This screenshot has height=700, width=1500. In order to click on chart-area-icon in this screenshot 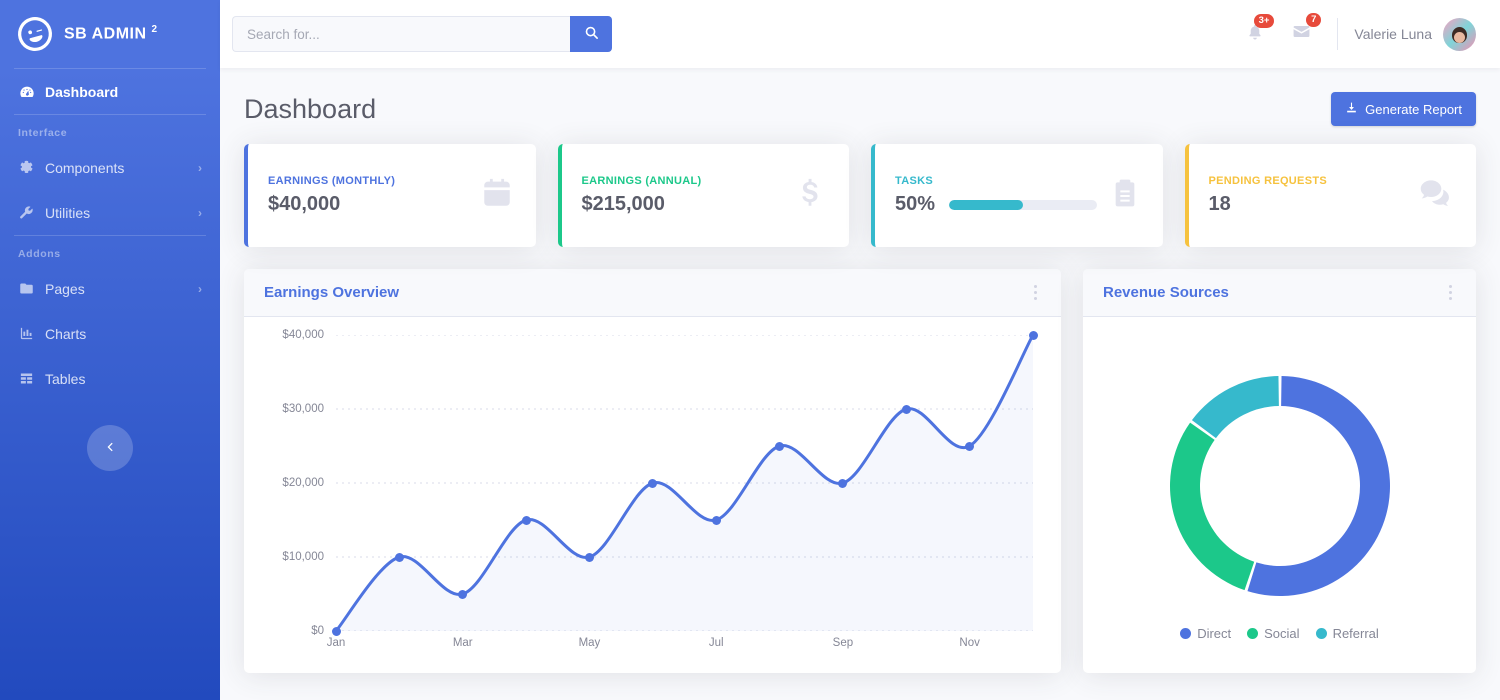, I will do `click(26, 333)`.